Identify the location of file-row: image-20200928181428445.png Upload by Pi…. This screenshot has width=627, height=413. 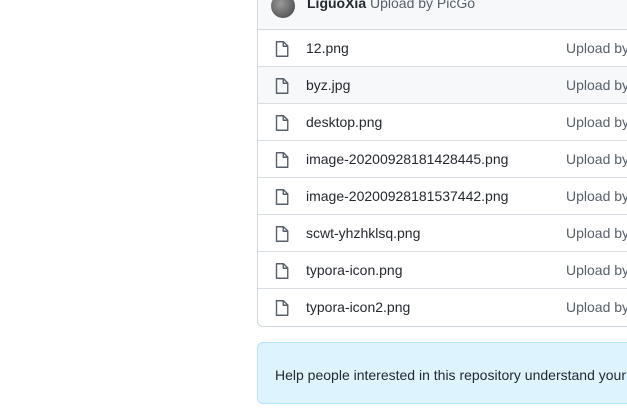
(442, 158).